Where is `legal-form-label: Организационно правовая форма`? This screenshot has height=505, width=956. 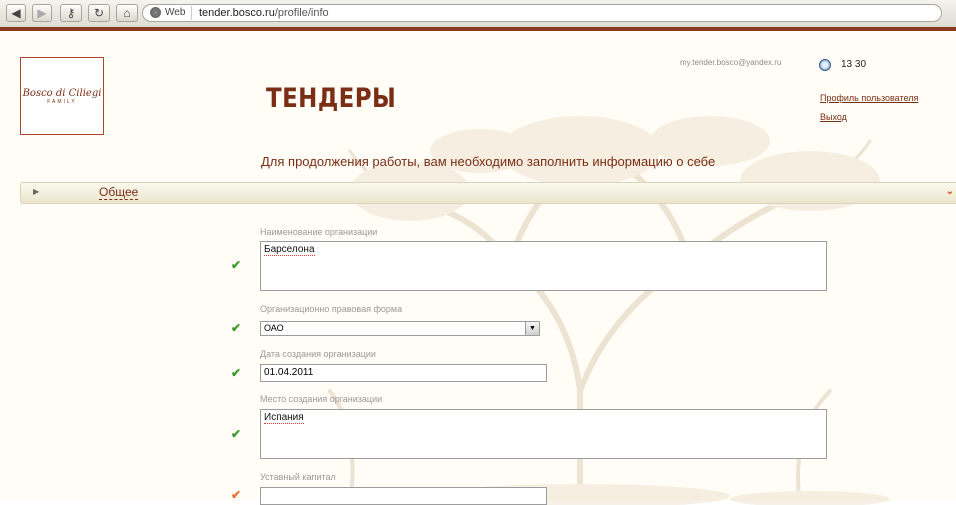 legal-form-label: Организационно правовая форма is located at coordinates (331, 309).